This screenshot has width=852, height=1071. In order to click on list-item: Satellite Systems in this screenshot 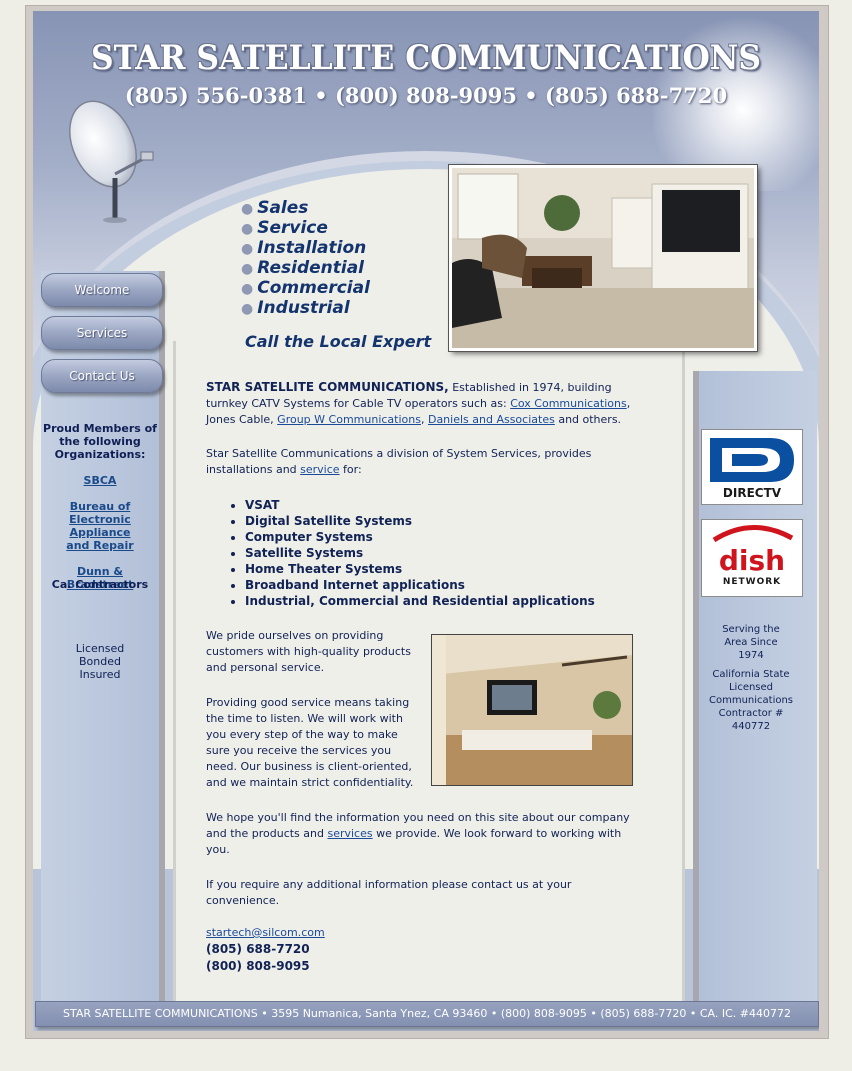, I will do `click(420, 553)`.